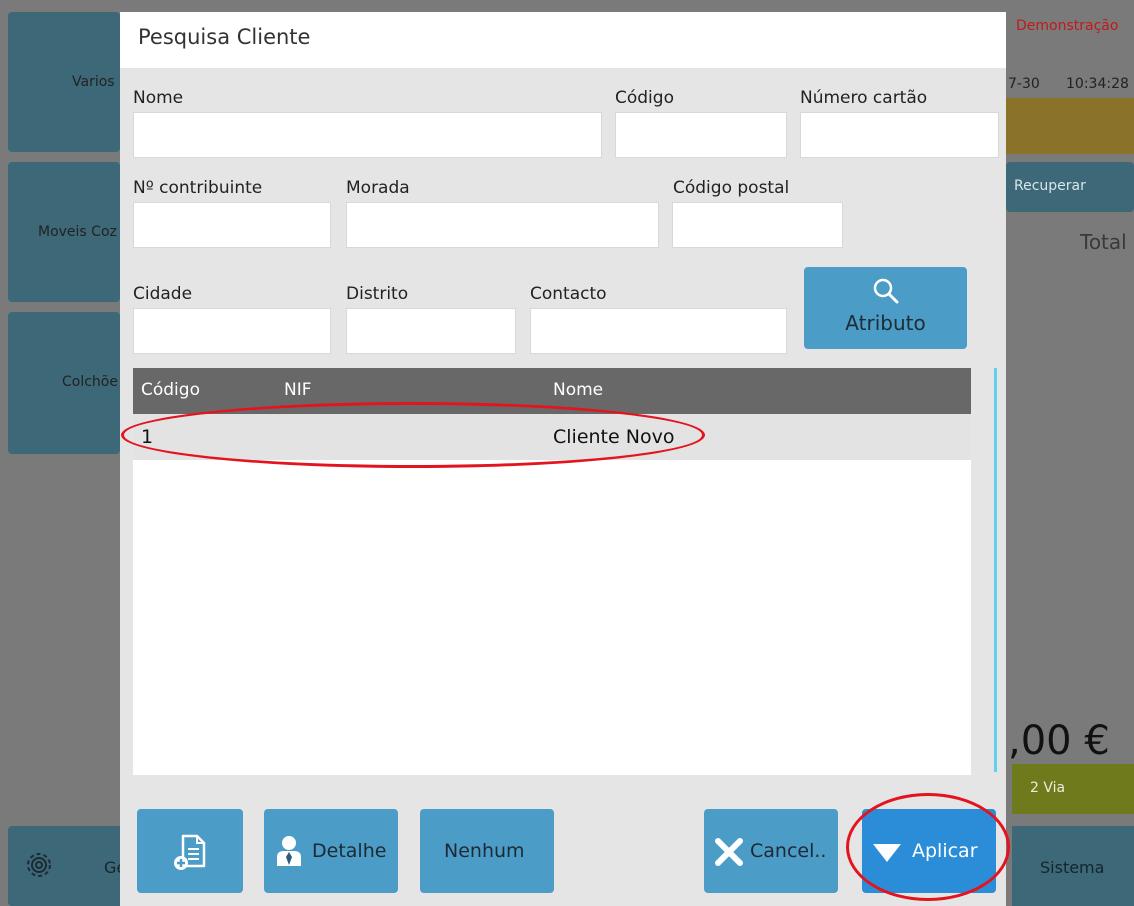 The image size is (1134, 906). What do you see at coordinates (377, 294) in the screenshot?
I see `distrito-label: Distrito` at bounding box center [377, 294].